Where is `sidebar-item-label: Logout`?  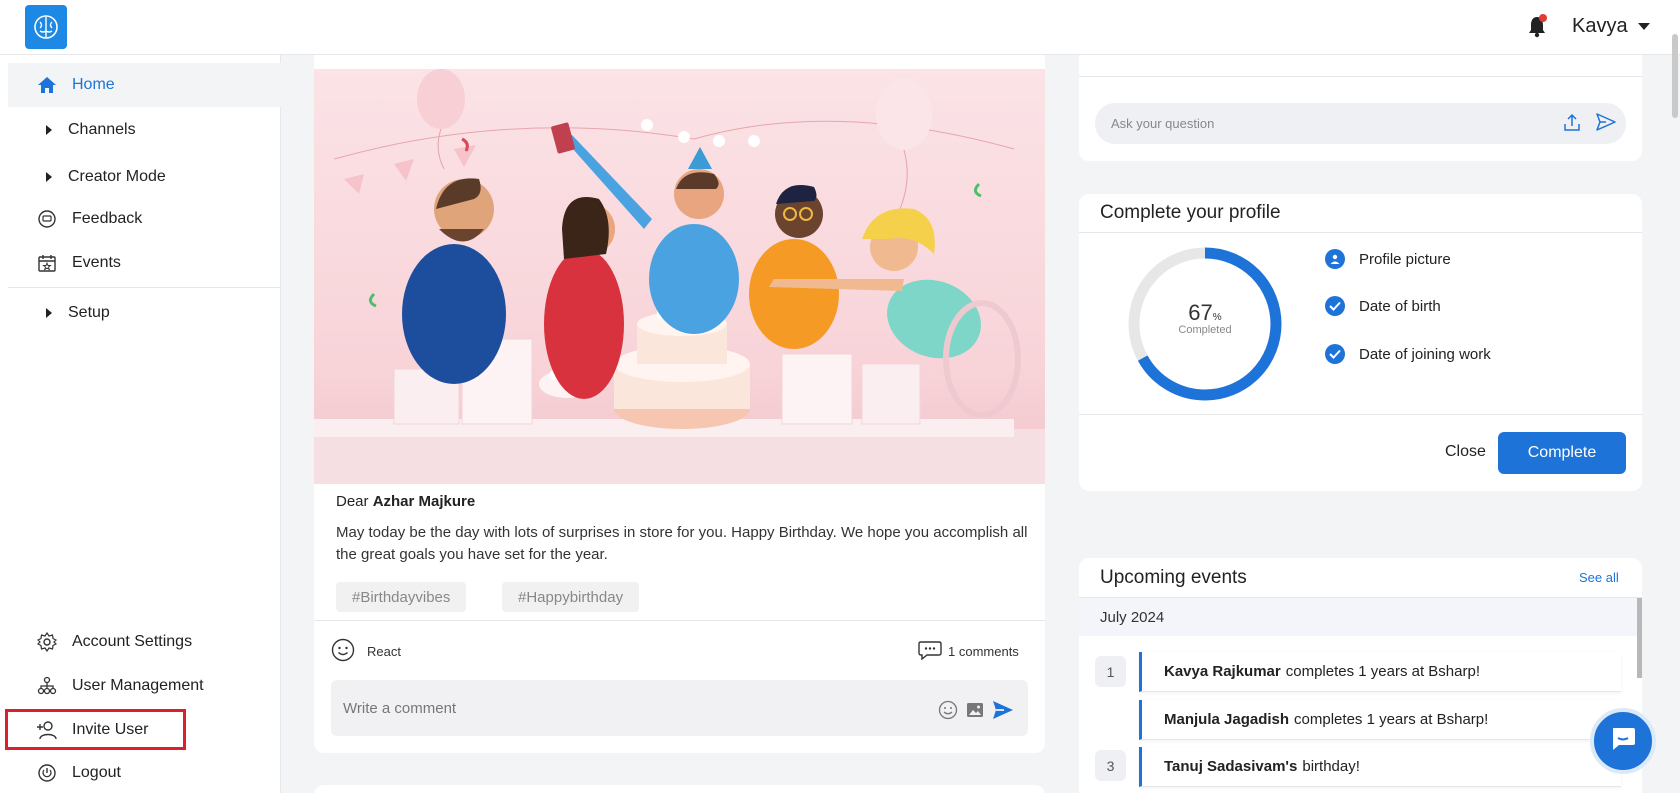
sidebar-item-label: Logout is located at coordinates (96, 772).